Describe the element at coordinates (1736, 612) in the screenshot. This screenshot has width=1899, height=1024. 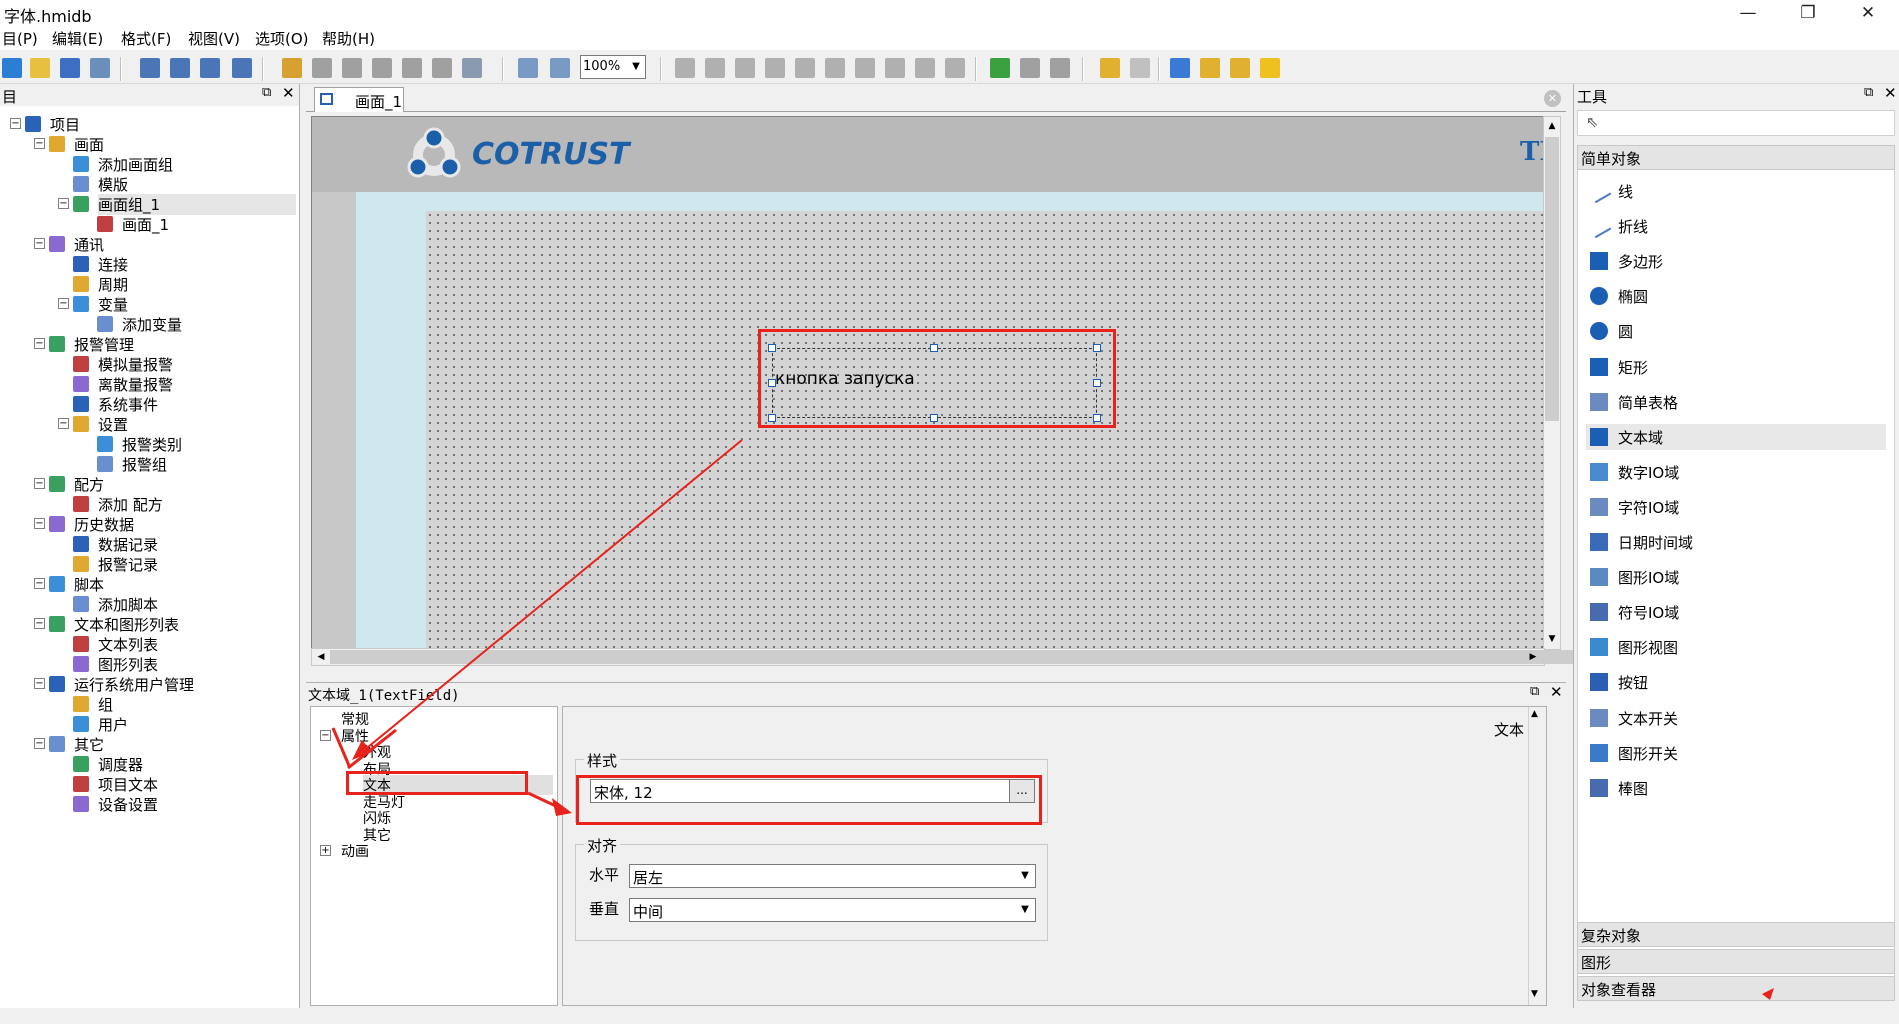
I see `tool-item: 符号IO域` at that location.